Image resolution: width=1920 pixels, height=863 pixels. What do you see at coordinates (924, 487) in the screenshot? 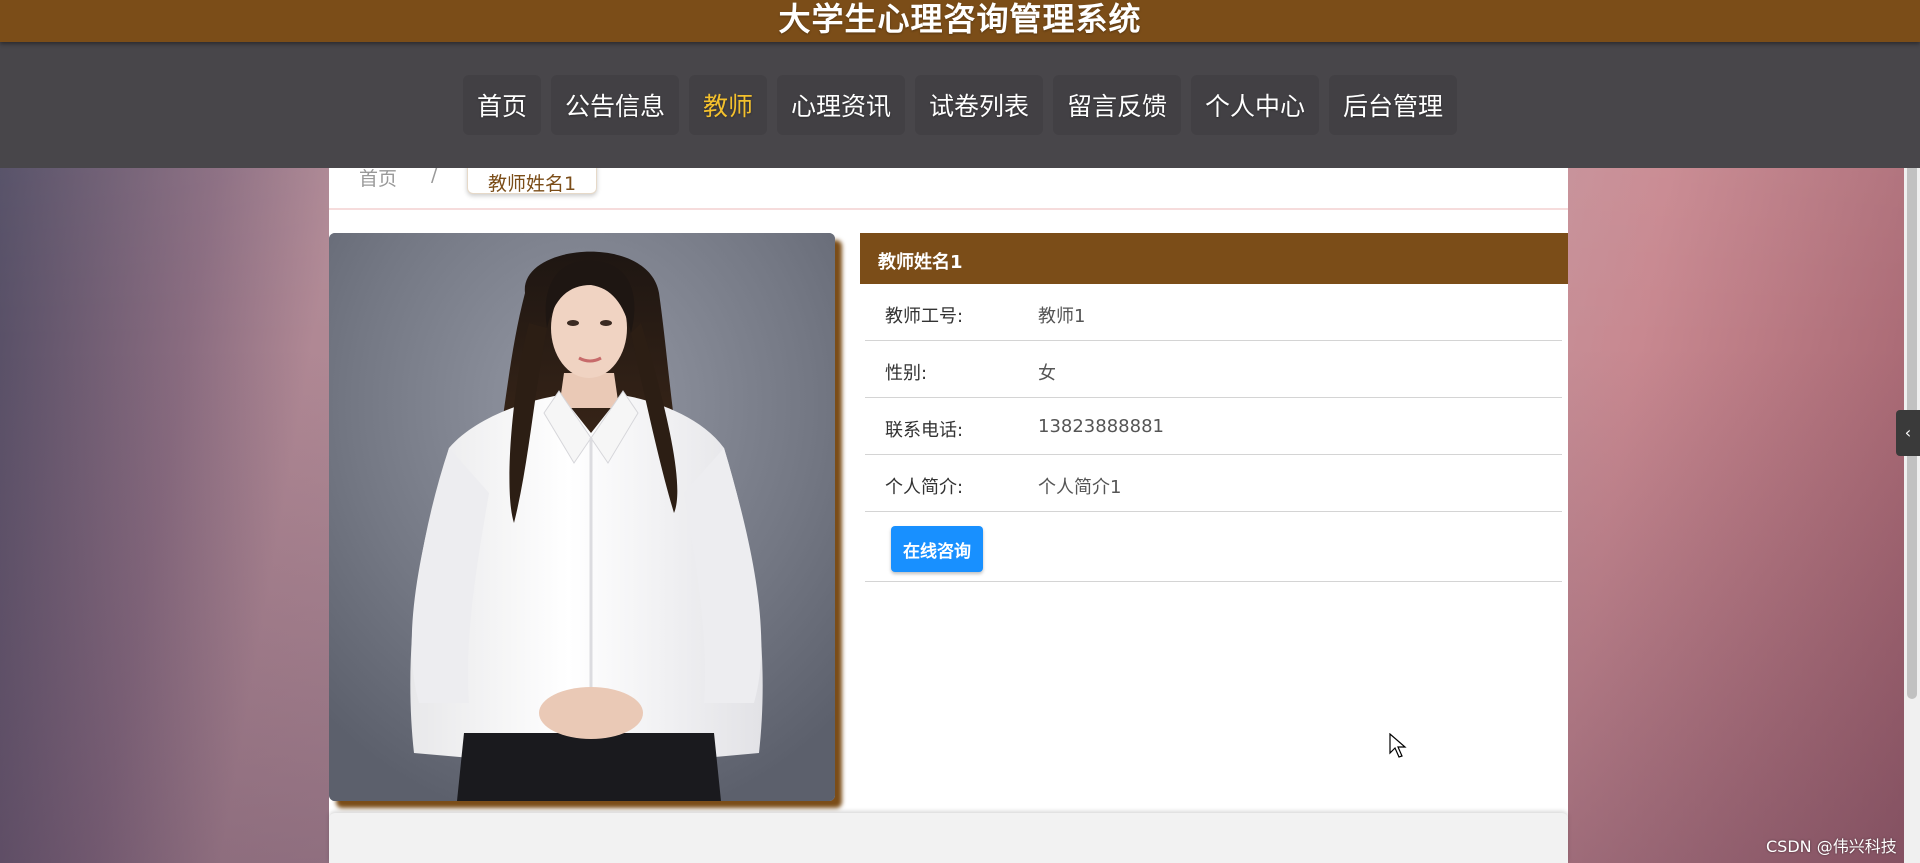
I see `info-label: 个人简介:` at bounding box center [924, 487].